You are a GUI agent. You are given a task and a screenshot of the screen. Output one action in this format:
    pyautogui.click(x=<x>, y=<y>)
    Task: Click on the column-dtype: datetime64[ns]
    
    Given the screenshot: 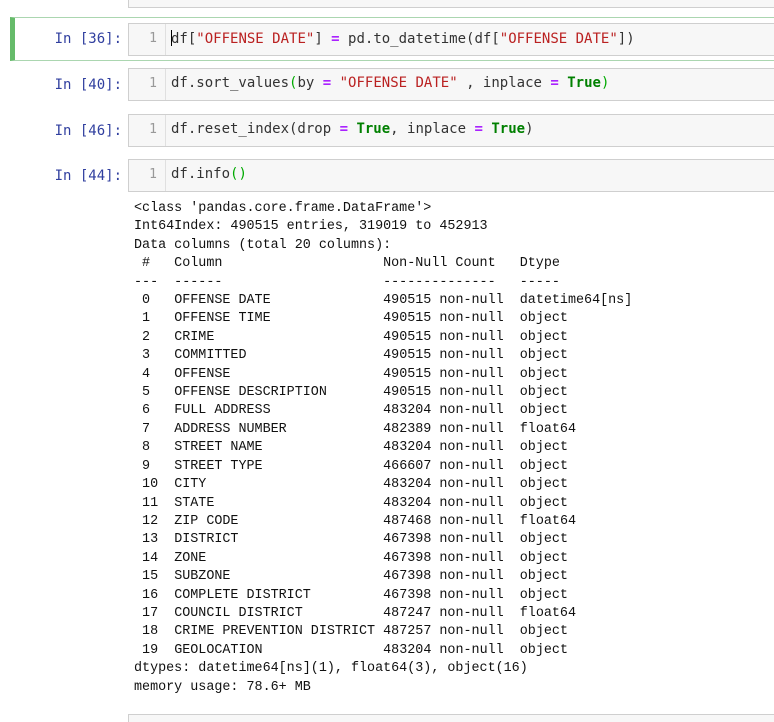 What is the action you would take?
    pyautogui.click(x=576, y=301)
    